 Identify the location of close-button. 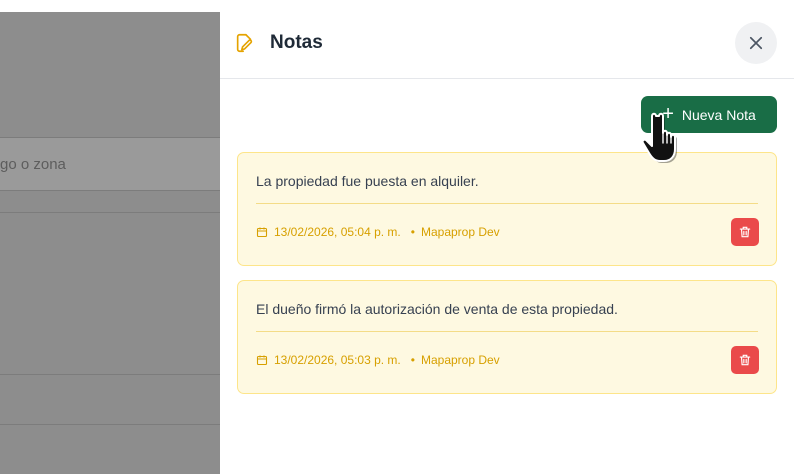
(756, 43).